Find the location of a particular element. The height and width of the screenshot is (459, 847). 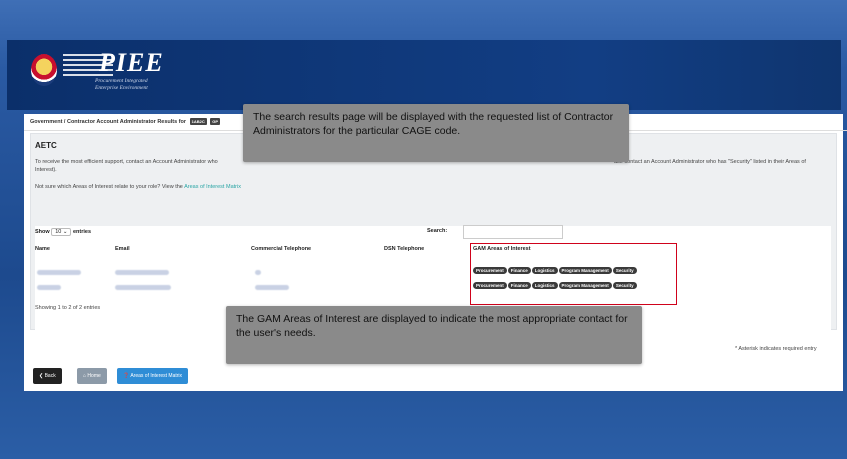

home-button: ⌂ Home is located at coordinates (92, 376).